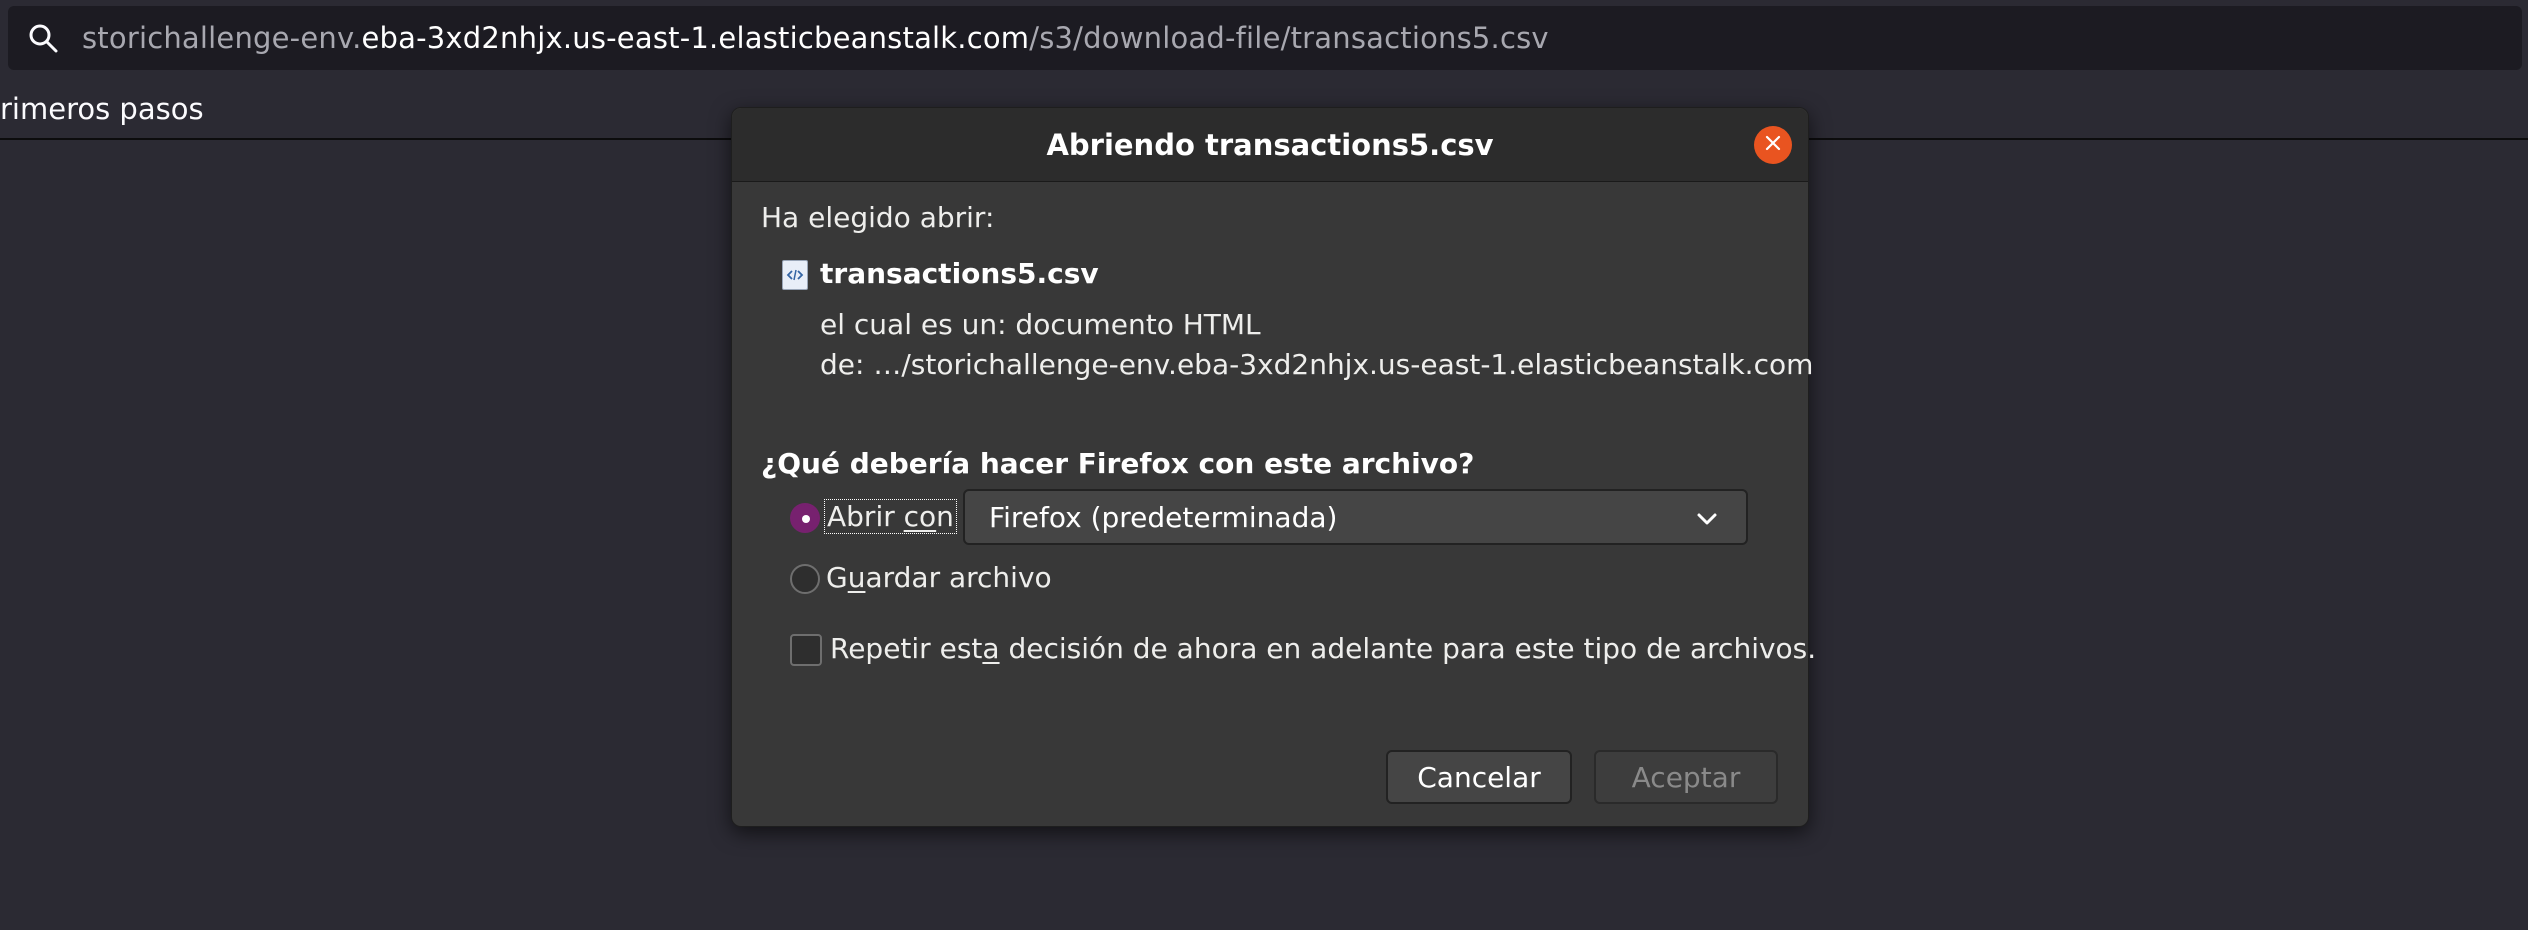  I want to click on url-prefix: storichallenge-env., so click(222, 38).